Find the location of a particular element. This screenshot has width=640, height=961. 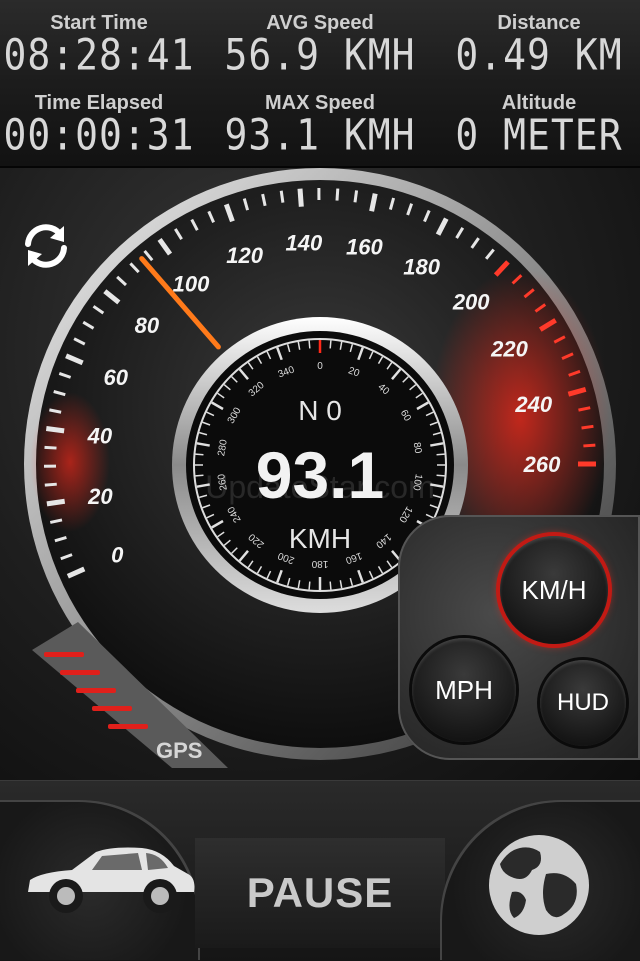

dial-label: 20 is located at coordinates (100, 496).